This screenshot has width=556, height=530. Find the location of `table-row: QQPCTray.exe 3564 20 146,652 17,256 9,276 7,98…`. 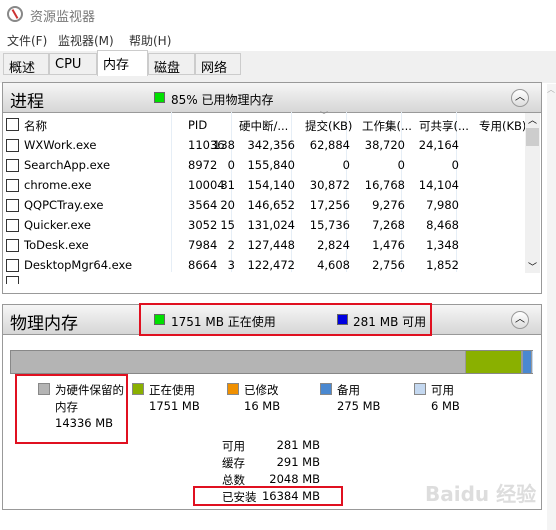

table-row: QQPCTray.exe 3564 20 146,652 17,256 9,276 7,98… is located at coordinates (263, 206).